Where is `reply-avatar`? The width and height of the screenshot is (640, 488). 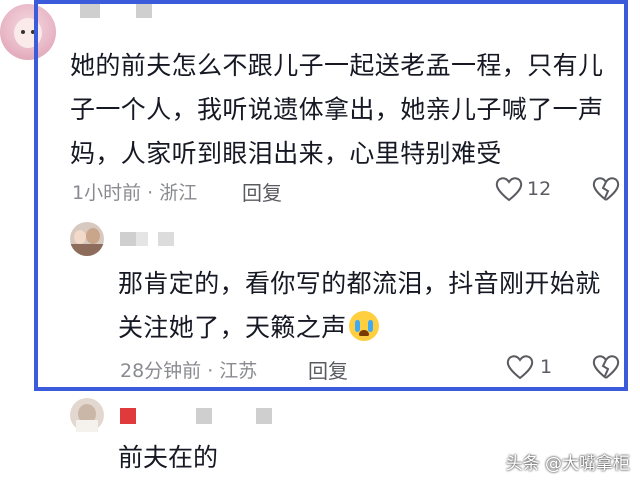
reply-avatar is located at coordinates (87, 239).